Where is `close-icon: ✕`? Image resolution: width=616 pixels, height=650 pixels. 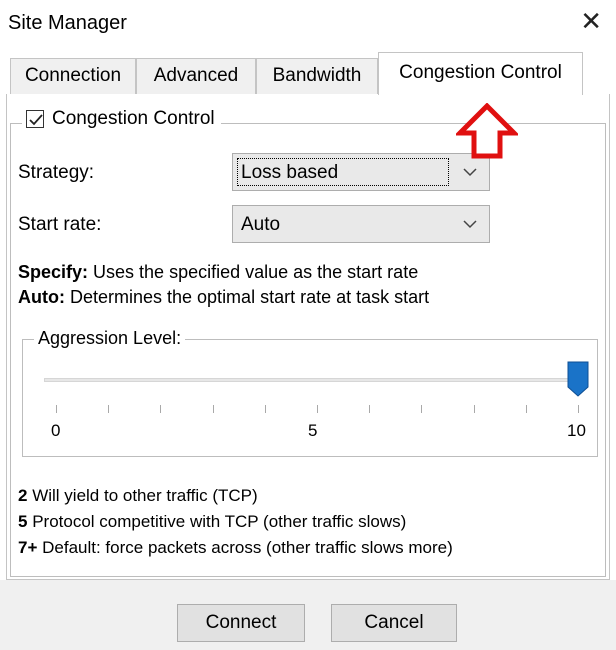 close-icon: ✕ is located at coordinates (591, 21).